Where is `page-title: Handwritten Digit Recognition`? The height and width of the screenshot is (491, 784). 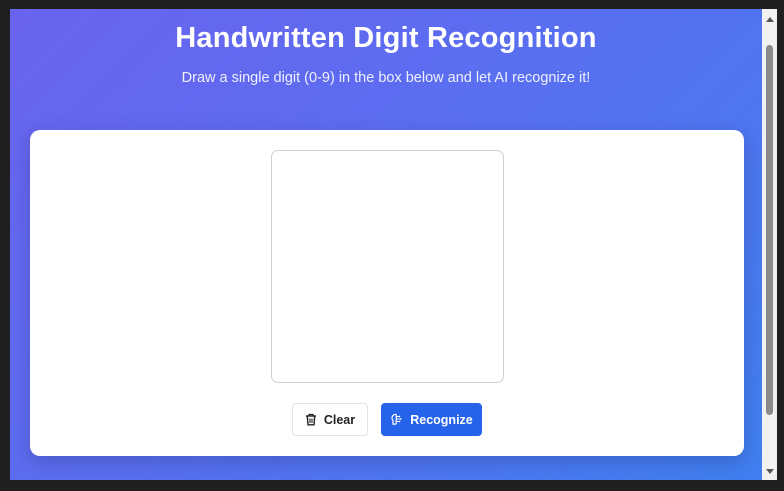
page-title: Handwritten Digit Recognition is located at coordinates (386, 38).